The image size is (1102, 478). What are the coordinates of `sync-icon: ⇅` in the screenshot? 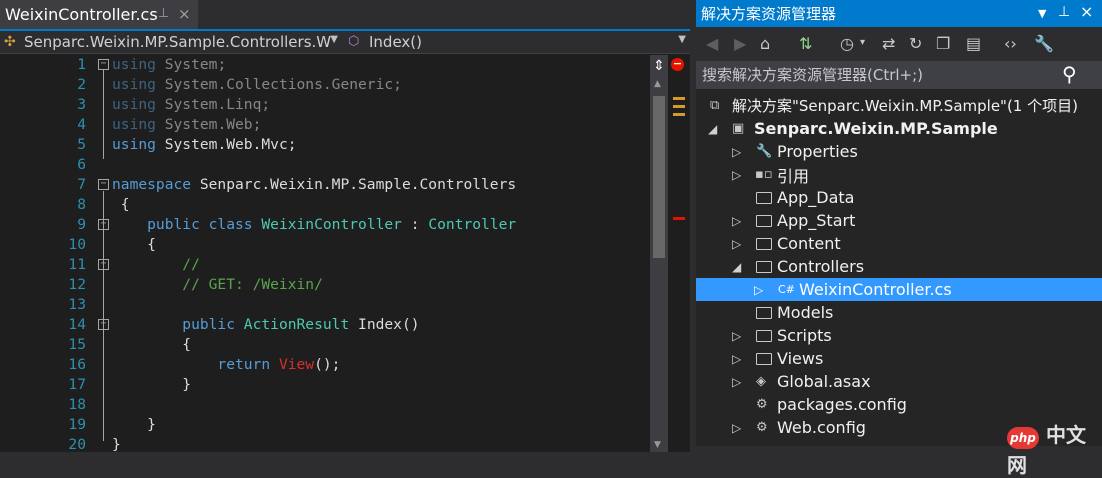 It's located at (805, 43).